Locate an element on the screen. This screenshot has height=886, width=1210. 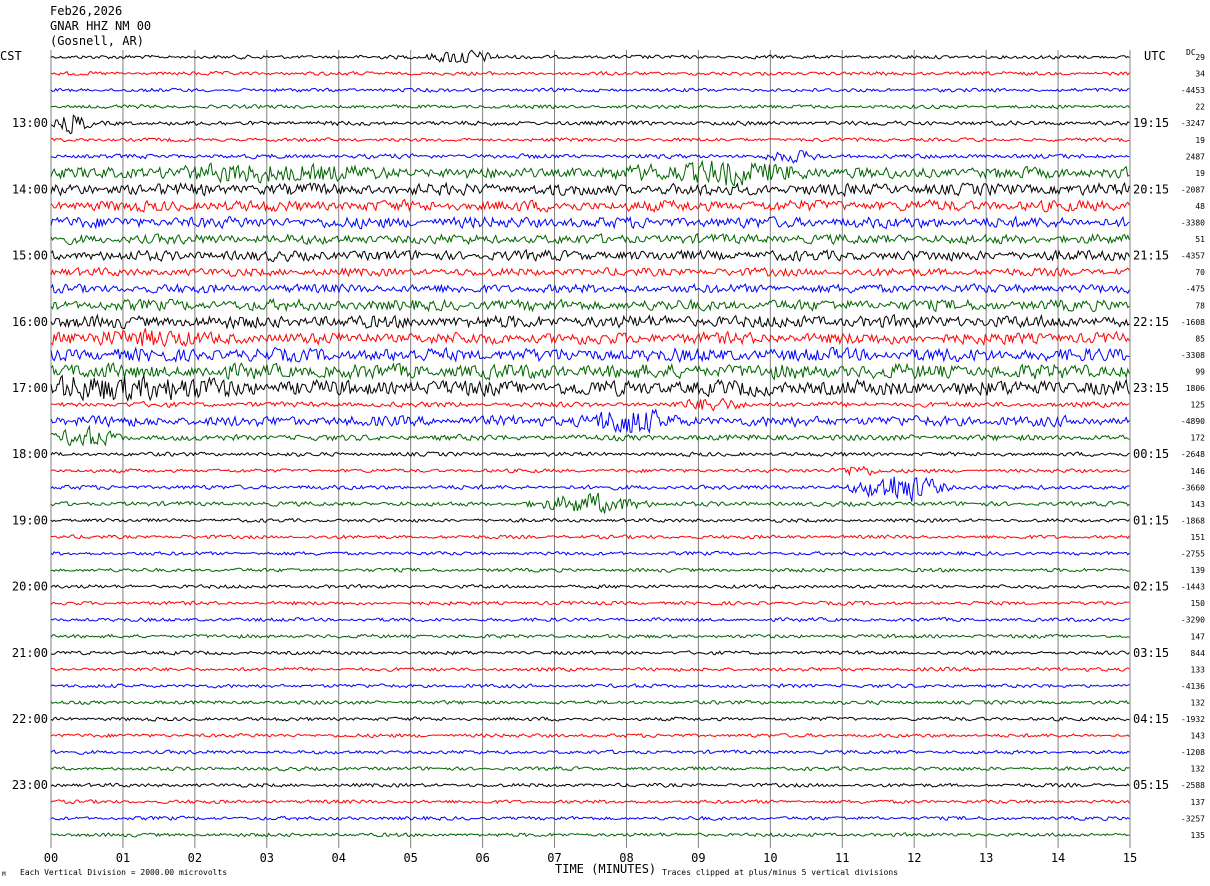
dc-offset-label: -4357 is located at coordinates (1193, 256).